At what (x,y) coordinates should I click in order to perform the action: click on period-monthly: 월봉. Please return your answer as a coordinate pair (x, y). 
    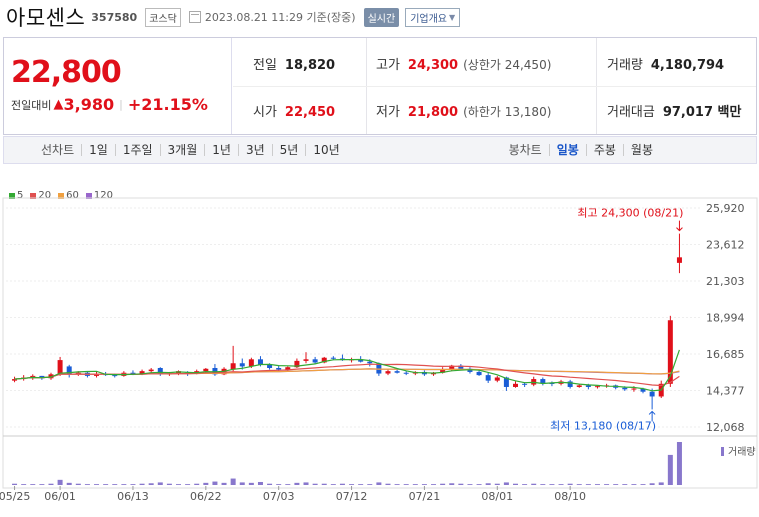
    Looking at the image, I should click on (641, 150).